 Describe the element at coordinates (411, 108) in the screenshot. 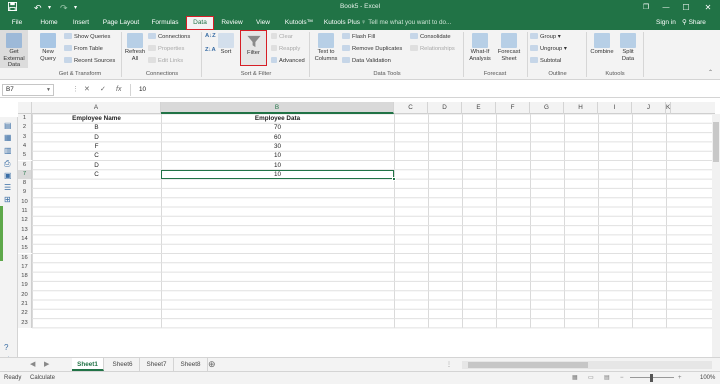

I see `column-header-c: C` at that location.